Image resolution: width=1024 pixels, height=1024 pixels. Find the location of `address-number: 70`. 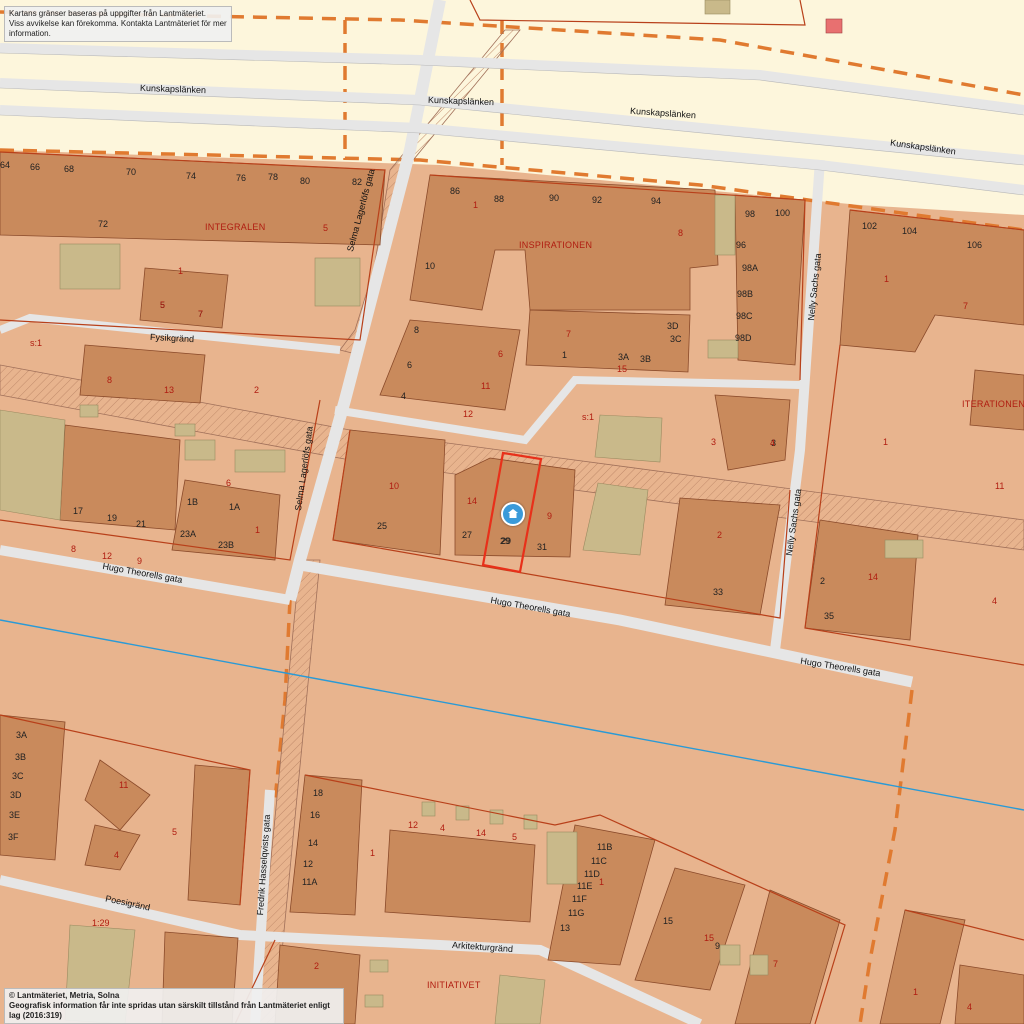

address-number: 70 is located at coordinates (131, 172).